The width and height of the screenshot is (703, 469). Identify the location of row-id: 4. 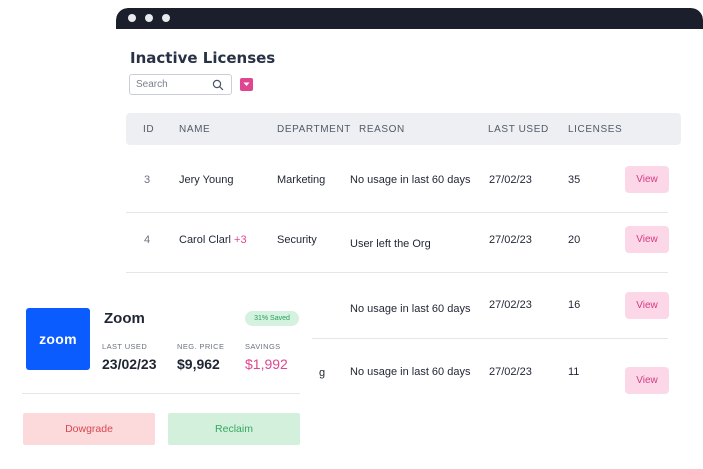
(147, 240).